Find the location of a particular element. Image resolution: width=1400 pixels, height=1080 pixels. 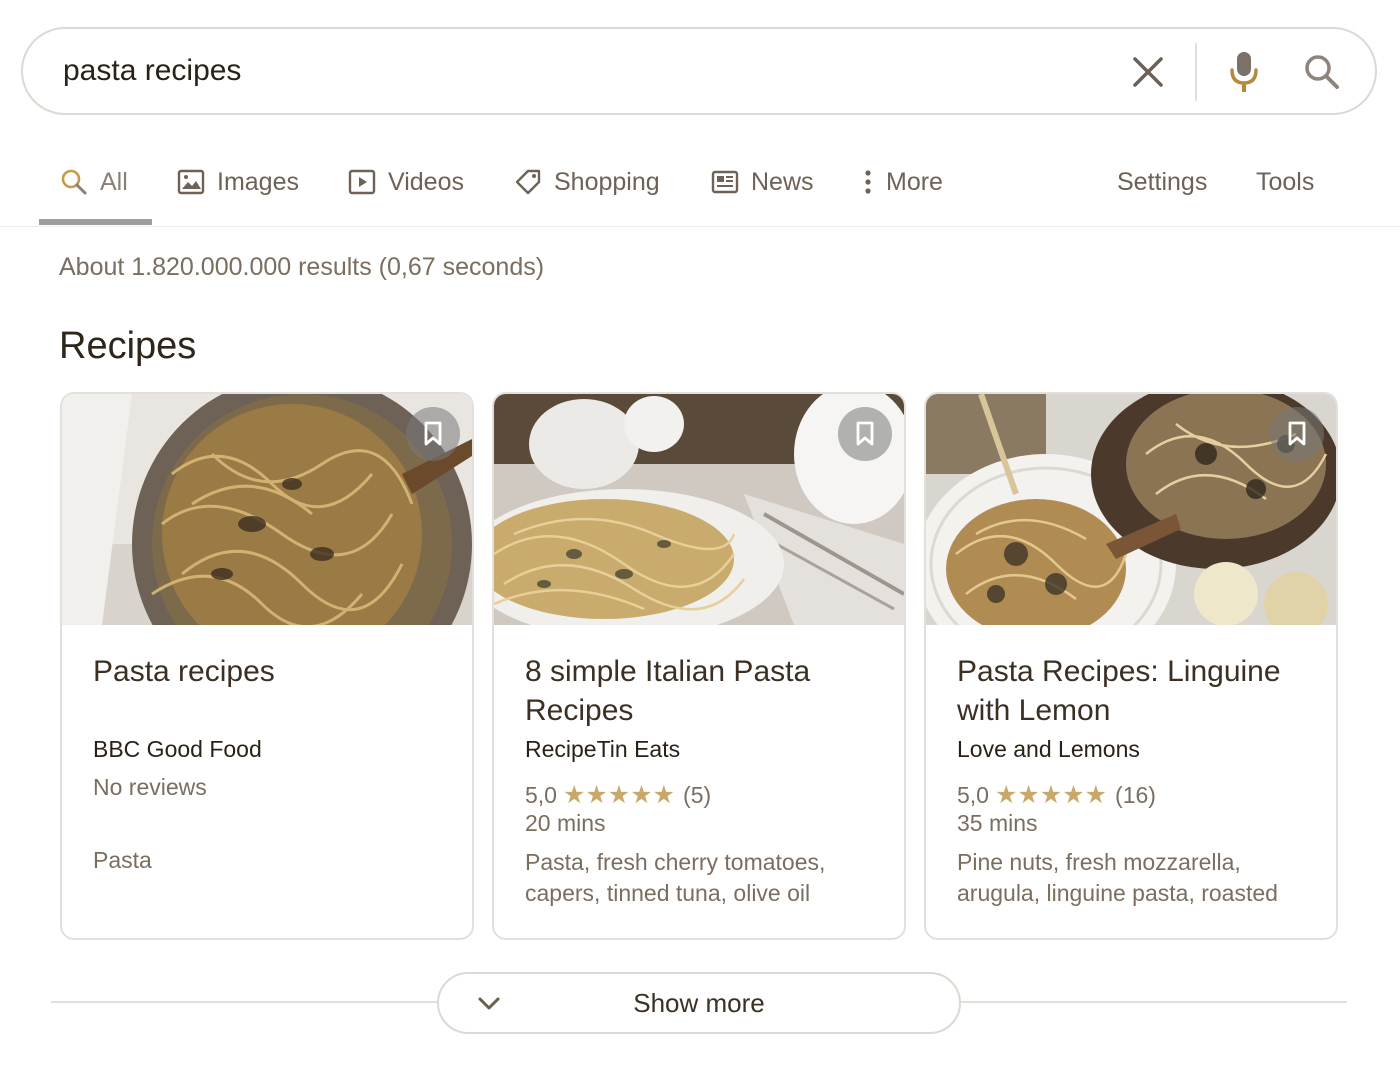

recipe-rating: 5,0 ★★★★★ (5) is located at coordinates (618, 795).